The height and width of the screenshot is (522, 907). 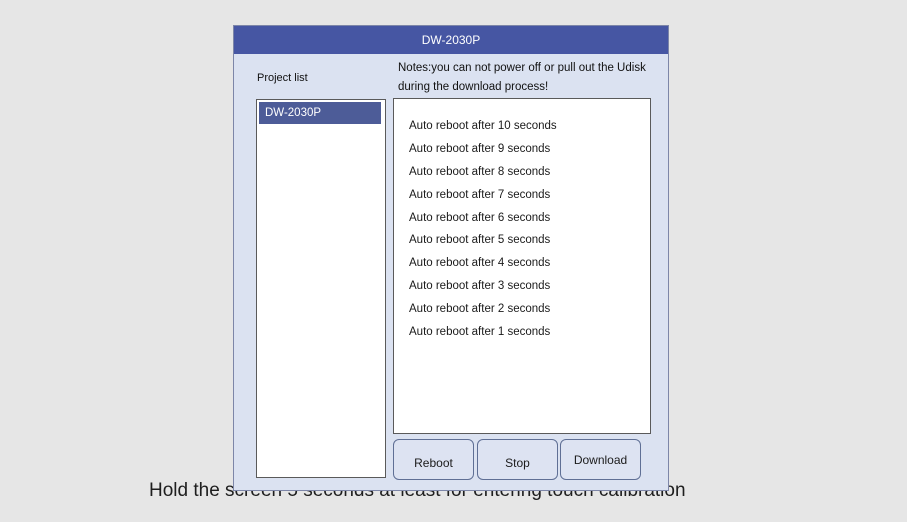 I want to click on stop-button: Stop, so click(x=517, y=459).